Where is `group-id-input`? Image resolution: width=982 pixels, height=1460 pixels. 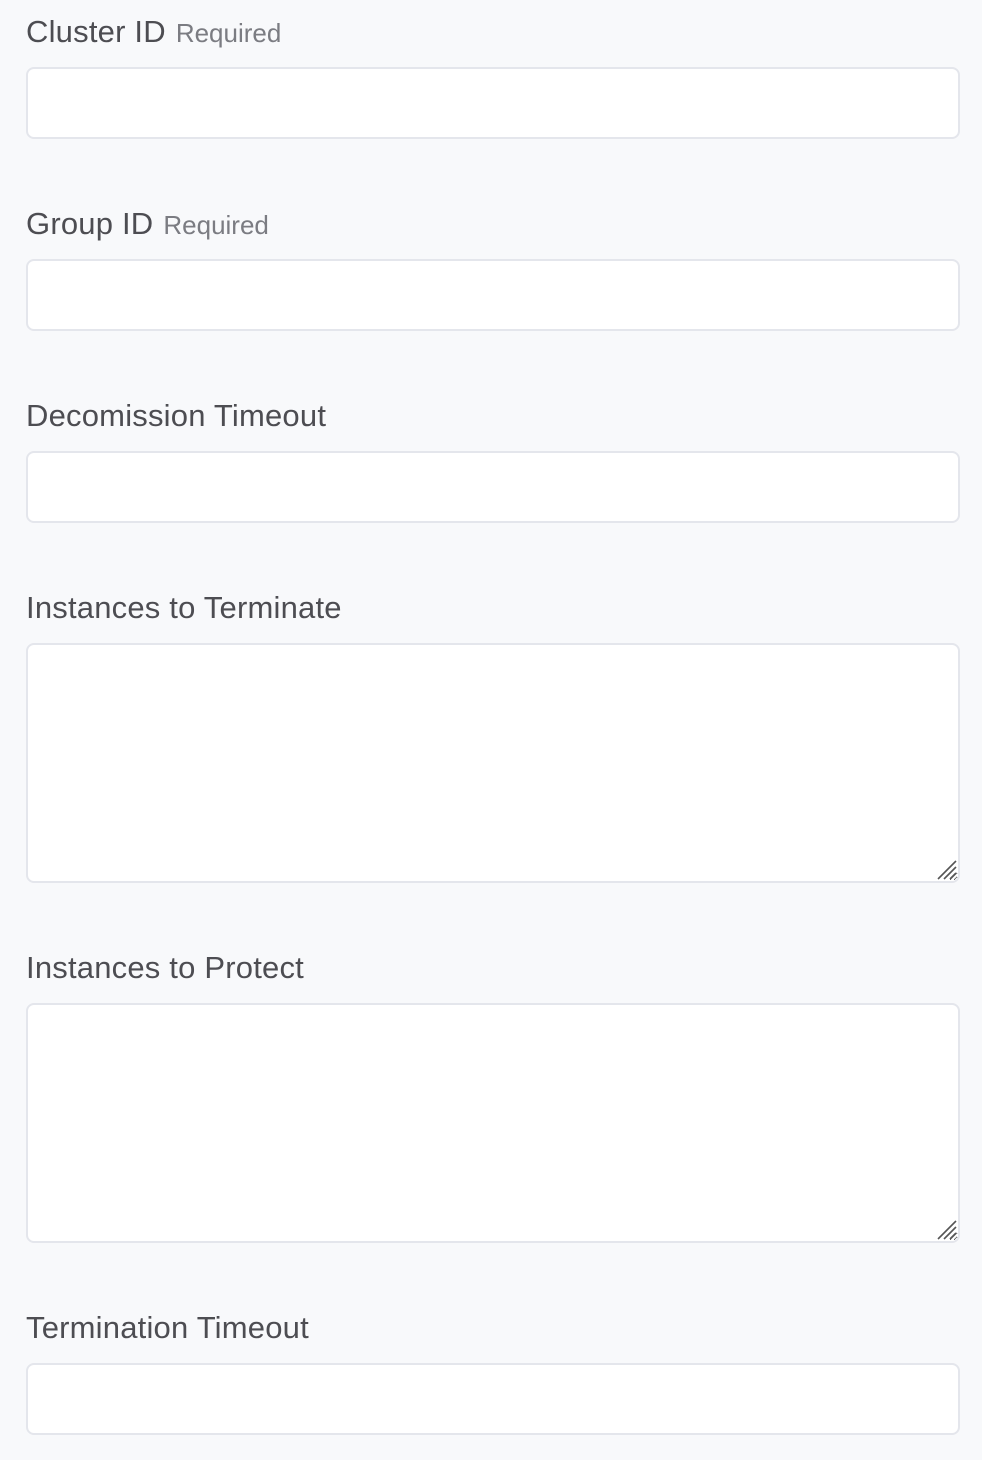
group-id-input is located at coordinates (493, 295).